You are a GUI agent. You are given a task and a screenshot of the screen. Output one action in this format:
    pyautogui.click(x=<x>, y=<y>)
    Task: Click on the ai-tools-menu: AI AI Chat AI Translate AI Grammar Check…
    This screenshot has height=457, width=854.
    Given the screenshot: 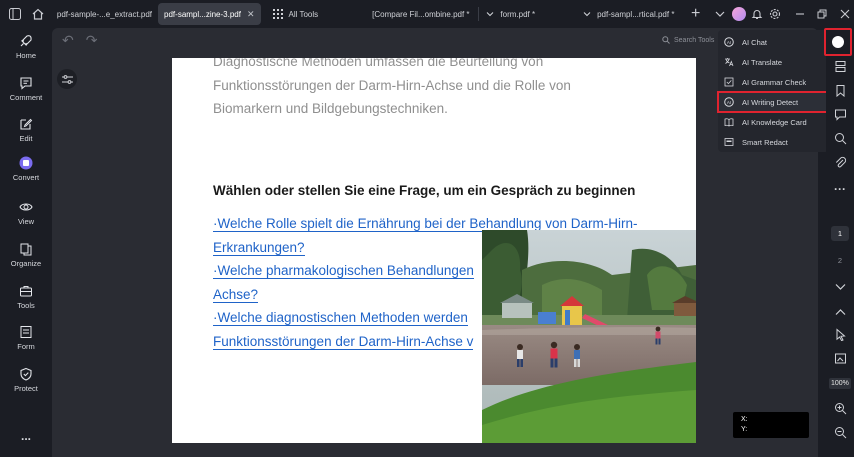 What is the action you would take?
    pyautogui.click(x=773, y=91)
    